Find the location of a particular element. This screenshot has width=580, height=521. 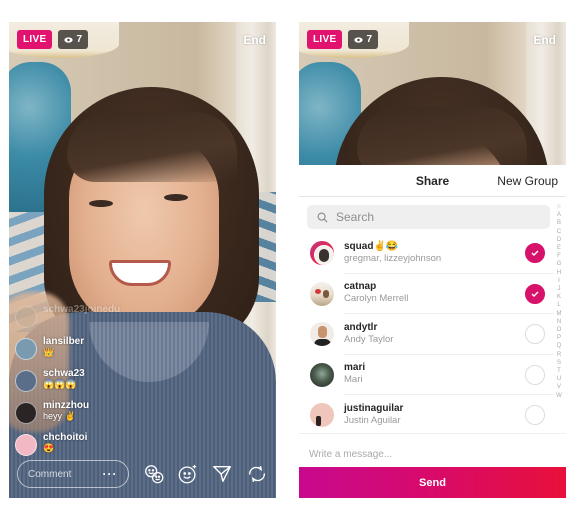

send-button: Send is located at coordinates (432, 482).